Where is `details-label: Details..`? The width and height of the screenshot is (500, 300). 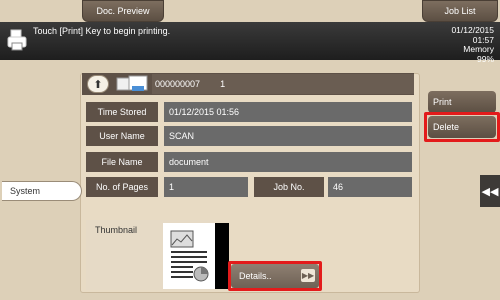 details-label: Details.. is located at coordinates (255, 276).